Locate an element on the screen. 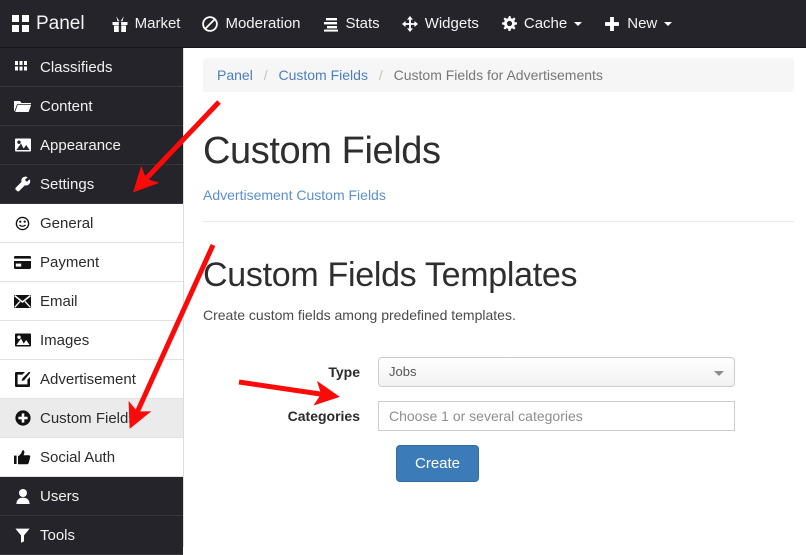 The width and height of the screenshot is (806, 555). sidebar-item-images: Images is located at coordinates (91, 340).